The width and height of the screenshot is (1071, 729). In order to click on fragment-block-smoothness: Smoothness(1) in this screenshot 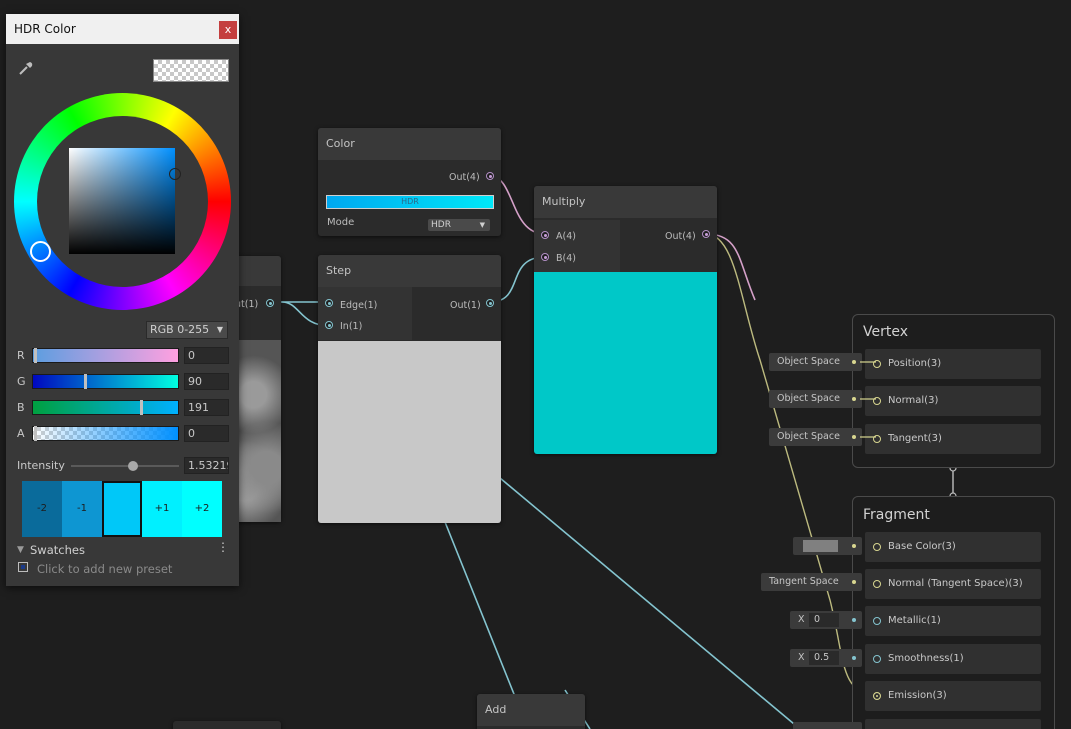, I will do `click(953, 659)`.